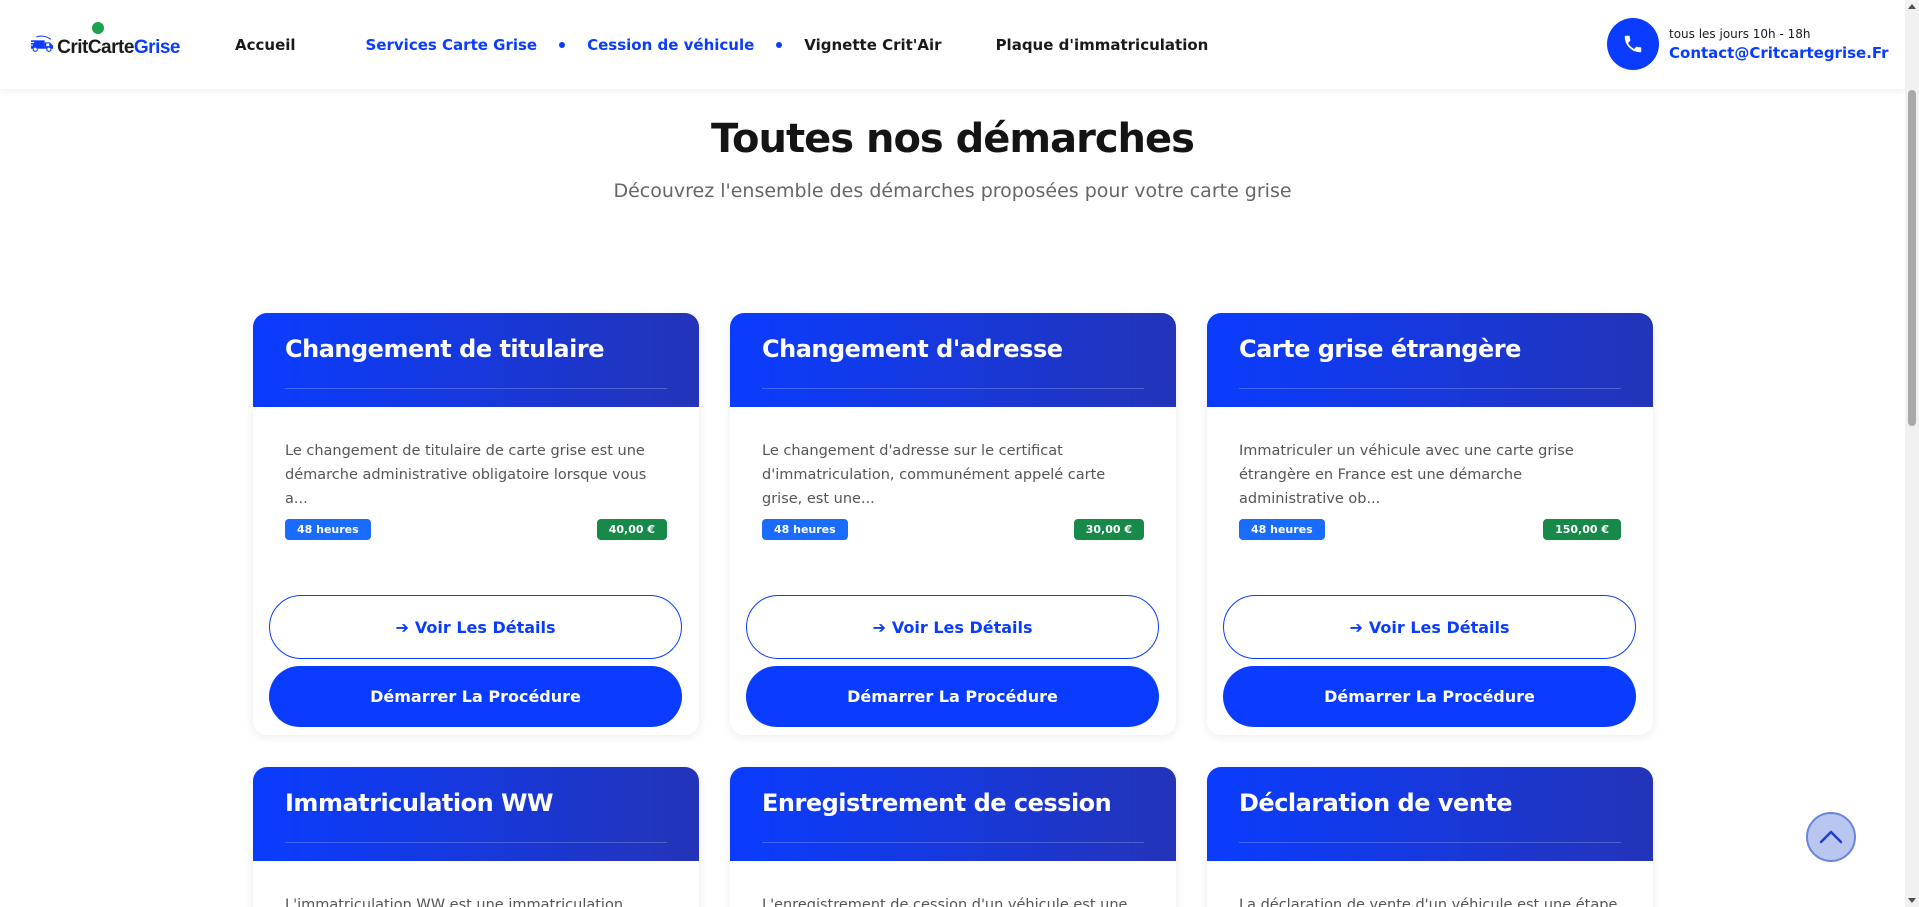 Image resolution: width=1919 pixels, height=907 pixels. I want to click on section-title: Toutes nos démarches, so click(953, 139).